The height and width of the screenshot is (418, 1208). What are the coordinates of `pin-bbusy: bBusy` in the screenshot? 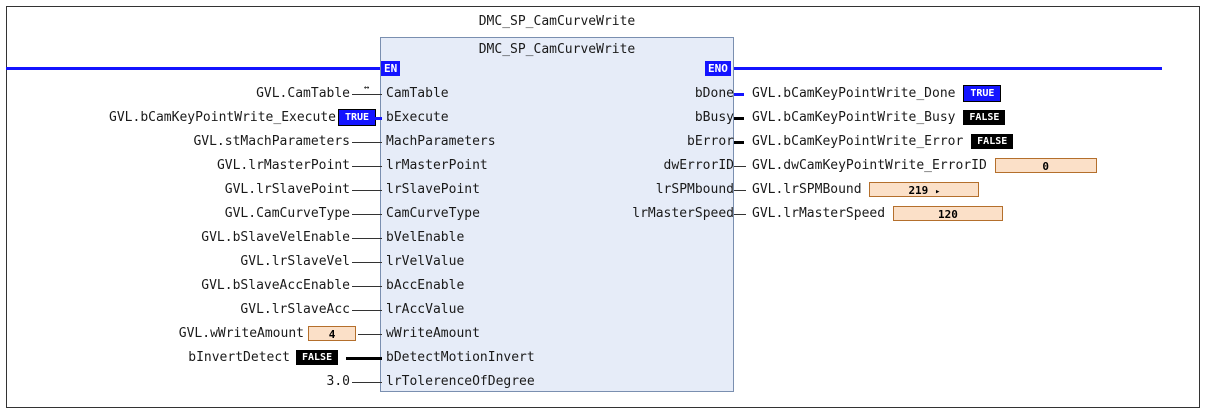 It's located at (714, 117).